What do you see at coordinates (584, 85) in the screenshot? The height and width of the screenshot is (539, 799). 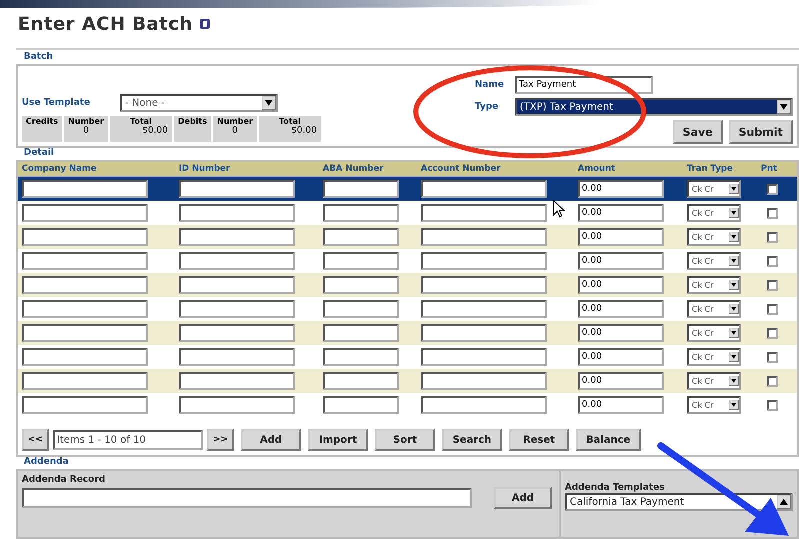 I see `name-field: Tax Payment` at bounding box center [584, 85].